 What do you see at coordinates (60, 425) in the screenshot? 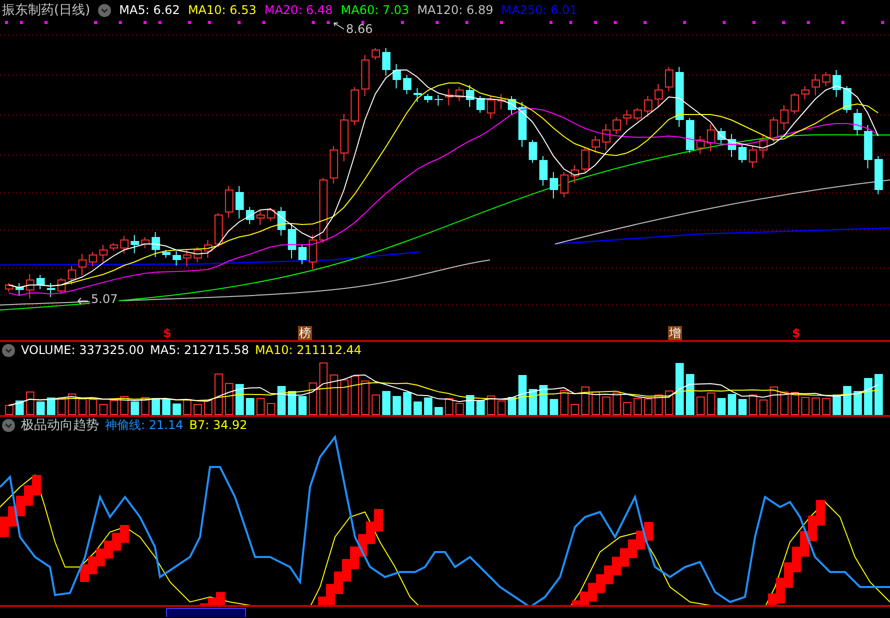
I see `indicator-title: 极品动向趋势` at bounding box center [60, 425].